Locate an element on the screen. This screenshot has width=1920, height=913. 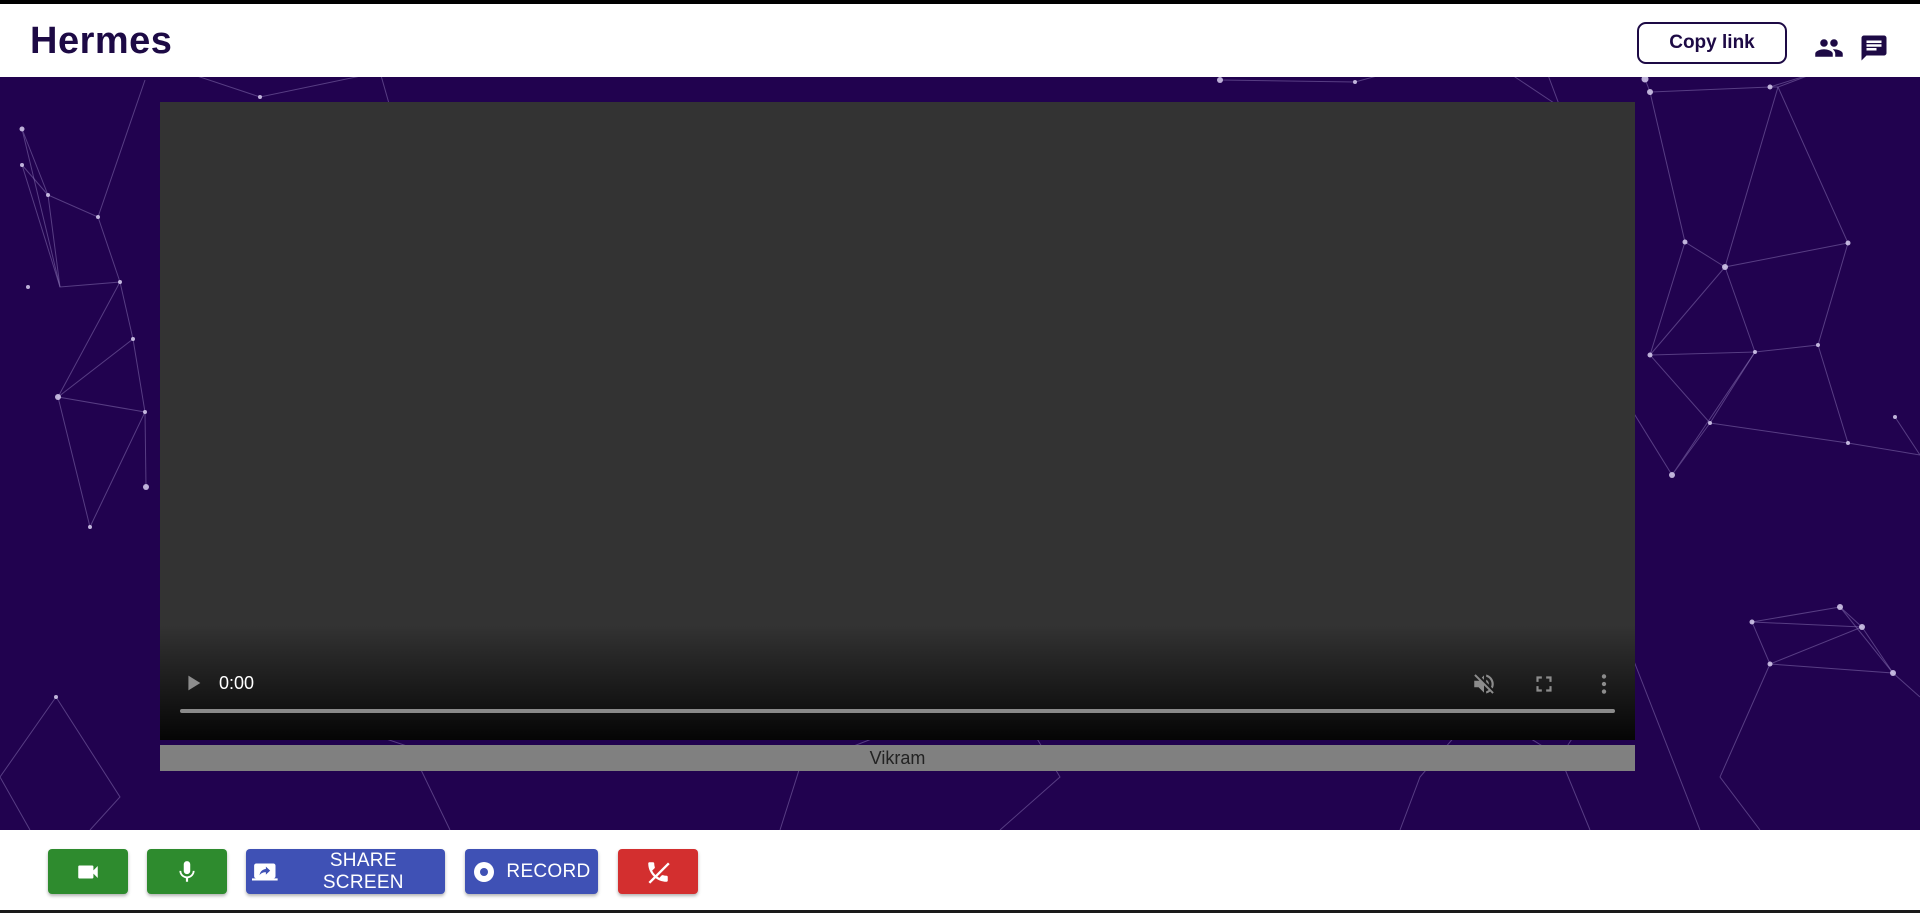
video-progress-bar is located at coordinates (897, 711).